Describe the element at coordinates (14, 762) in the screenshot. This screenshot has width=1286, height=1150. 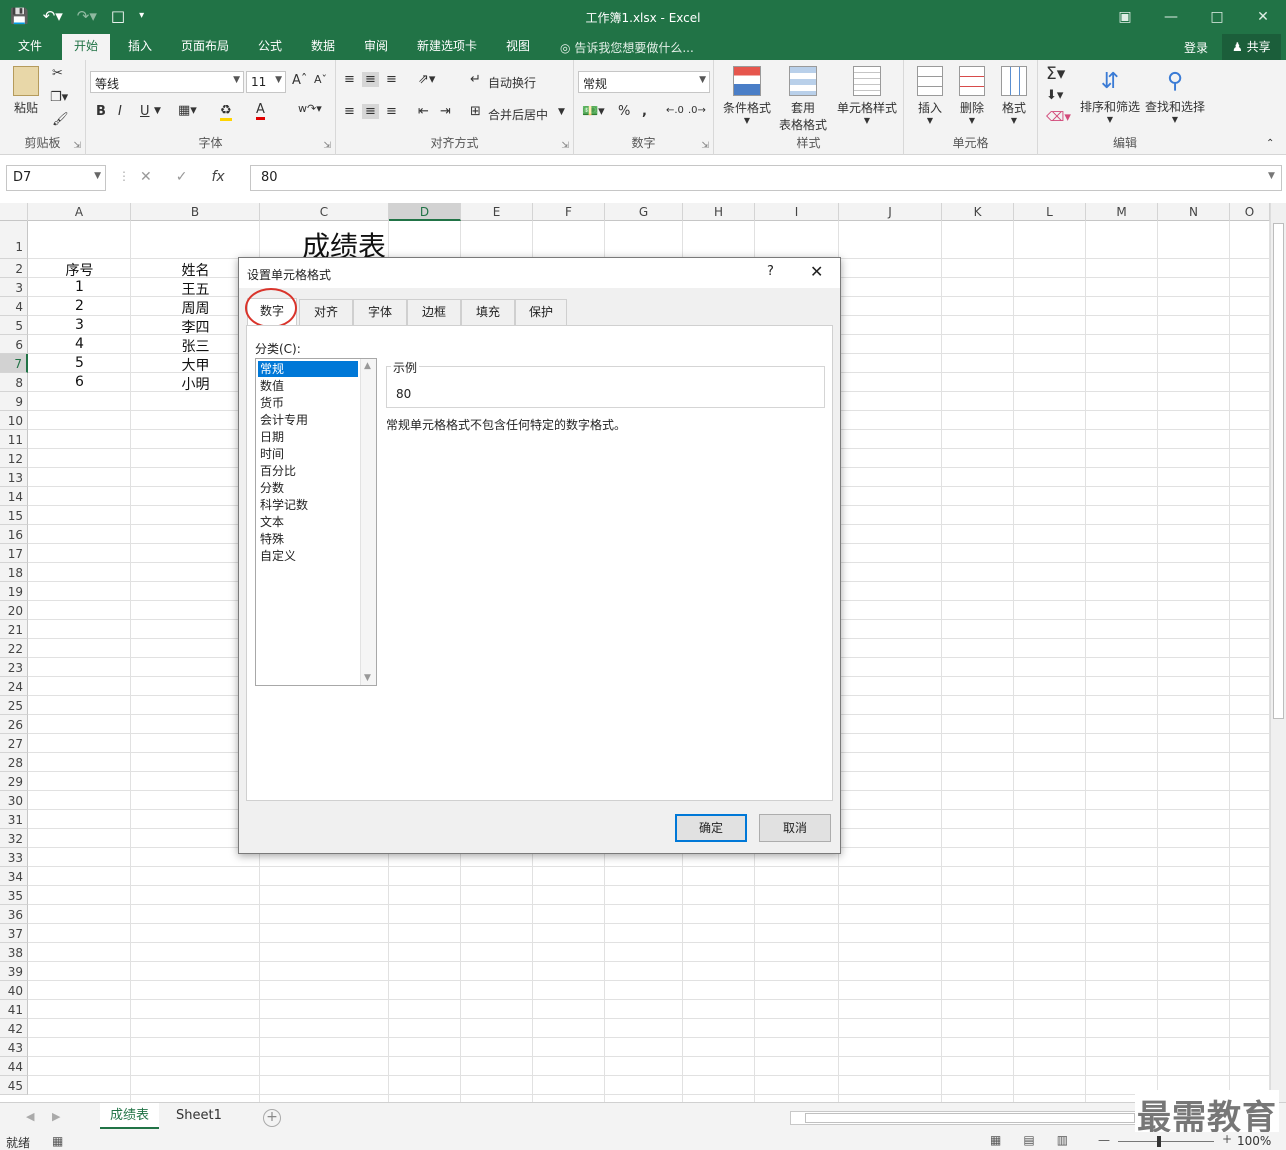
I see `row-header: 28` at that location.